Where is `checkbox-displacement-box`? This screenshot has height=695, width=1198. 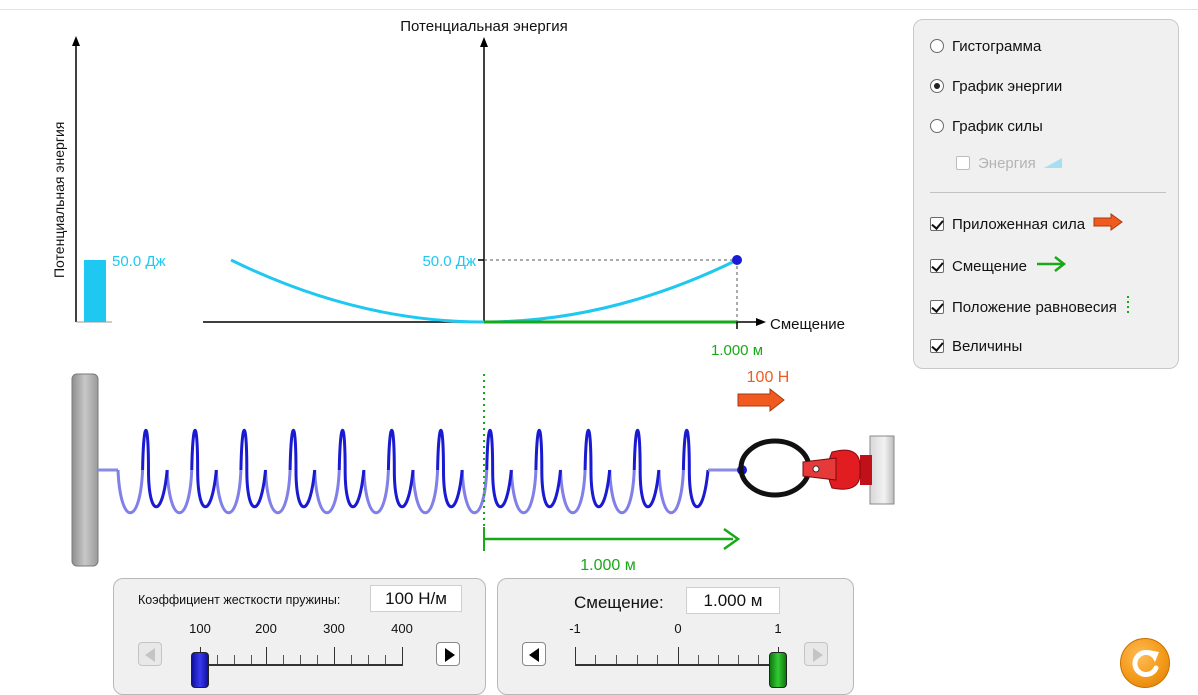
checkbox-displacement-box is located at coordinates (937, 266).